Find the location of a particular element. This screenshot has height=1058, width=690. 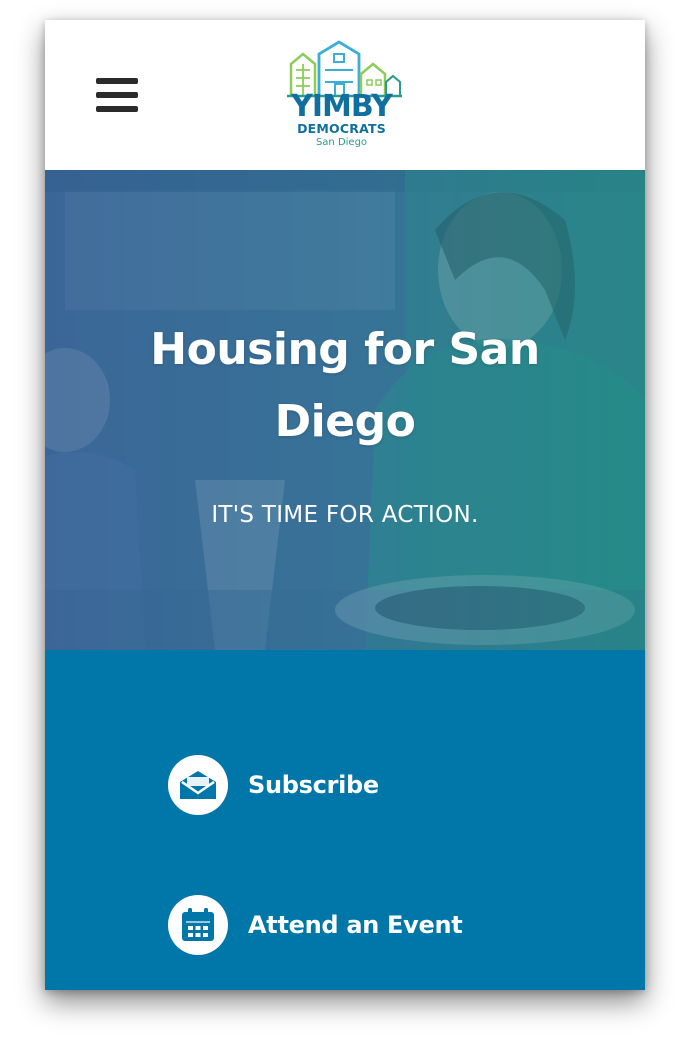

logo-subtitle: DEMOCRATS is located at coordinates (341, 128).